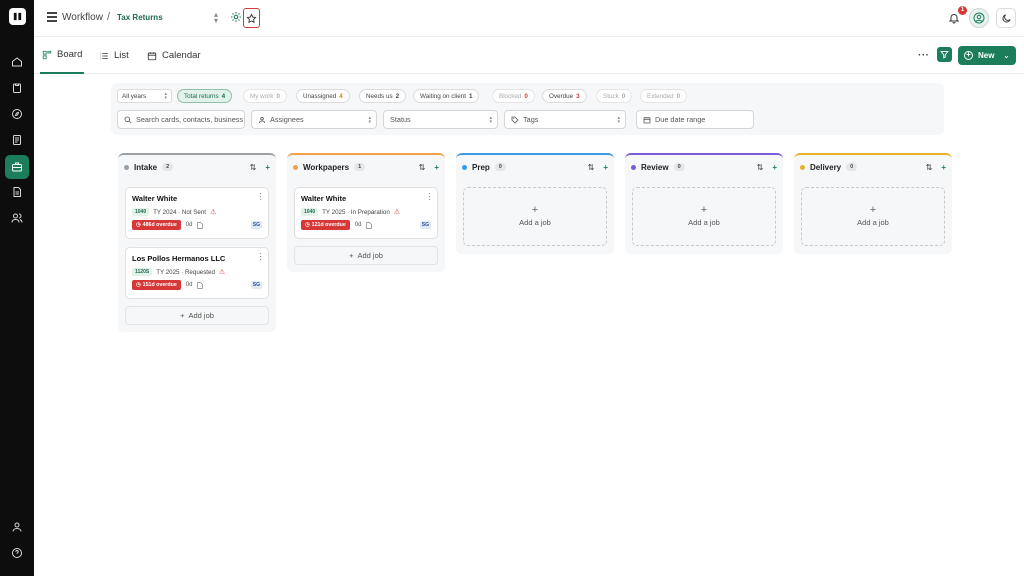 This screenshot has width=1024, height=576. Describe the element at coordinates (446, 96) in the screenshot. I see `chip-waiting-on-client: Waiting on client 1` at that location.